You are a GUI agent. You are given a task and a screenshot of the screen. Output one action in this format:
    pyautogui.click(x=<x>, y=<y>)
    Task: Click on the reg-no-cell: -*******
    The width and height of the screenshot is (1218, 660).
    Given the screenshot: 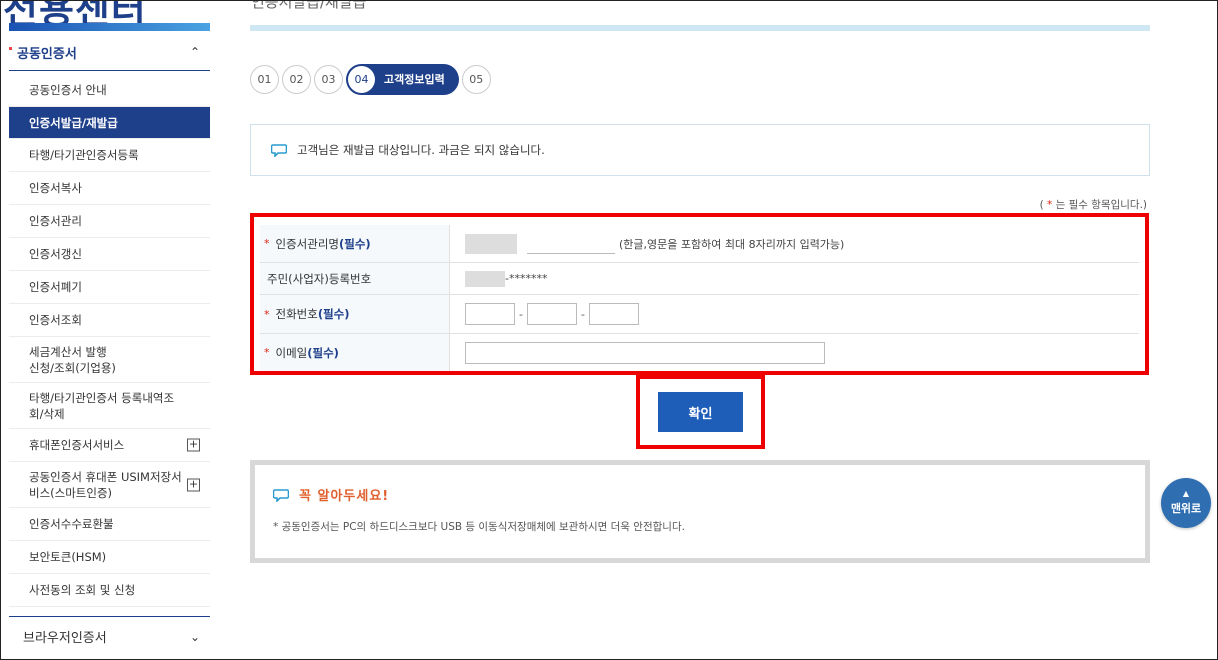 What is the action you would take?
    pyautogui.click(x=794, y=278)
    